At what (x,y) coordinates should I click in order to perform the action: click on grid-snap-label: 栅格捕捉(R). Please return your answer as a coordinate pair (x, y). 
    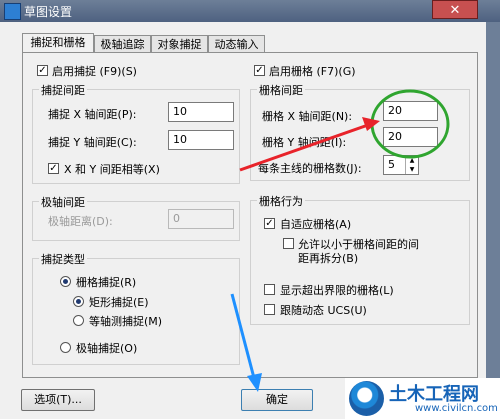
    Looking at the image, I should click on (106, 282).